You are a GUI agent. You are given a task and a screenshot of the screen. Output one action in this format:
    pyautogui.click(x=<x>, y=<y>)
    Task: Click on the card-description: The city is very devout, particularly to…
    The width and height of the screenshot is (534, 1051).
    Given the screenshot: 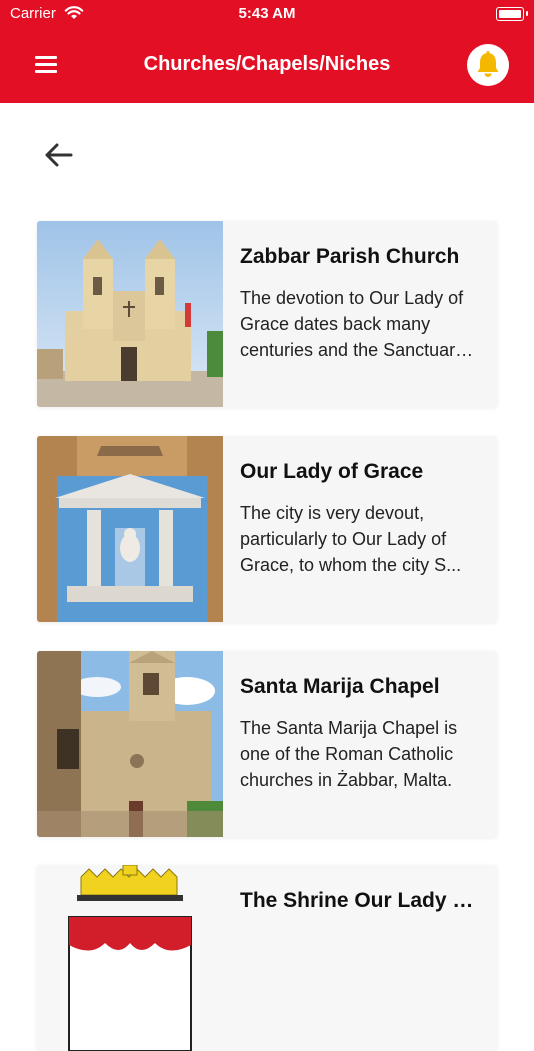 What is the action you would take?
    pyautogui.click(x=351, y=539)
    